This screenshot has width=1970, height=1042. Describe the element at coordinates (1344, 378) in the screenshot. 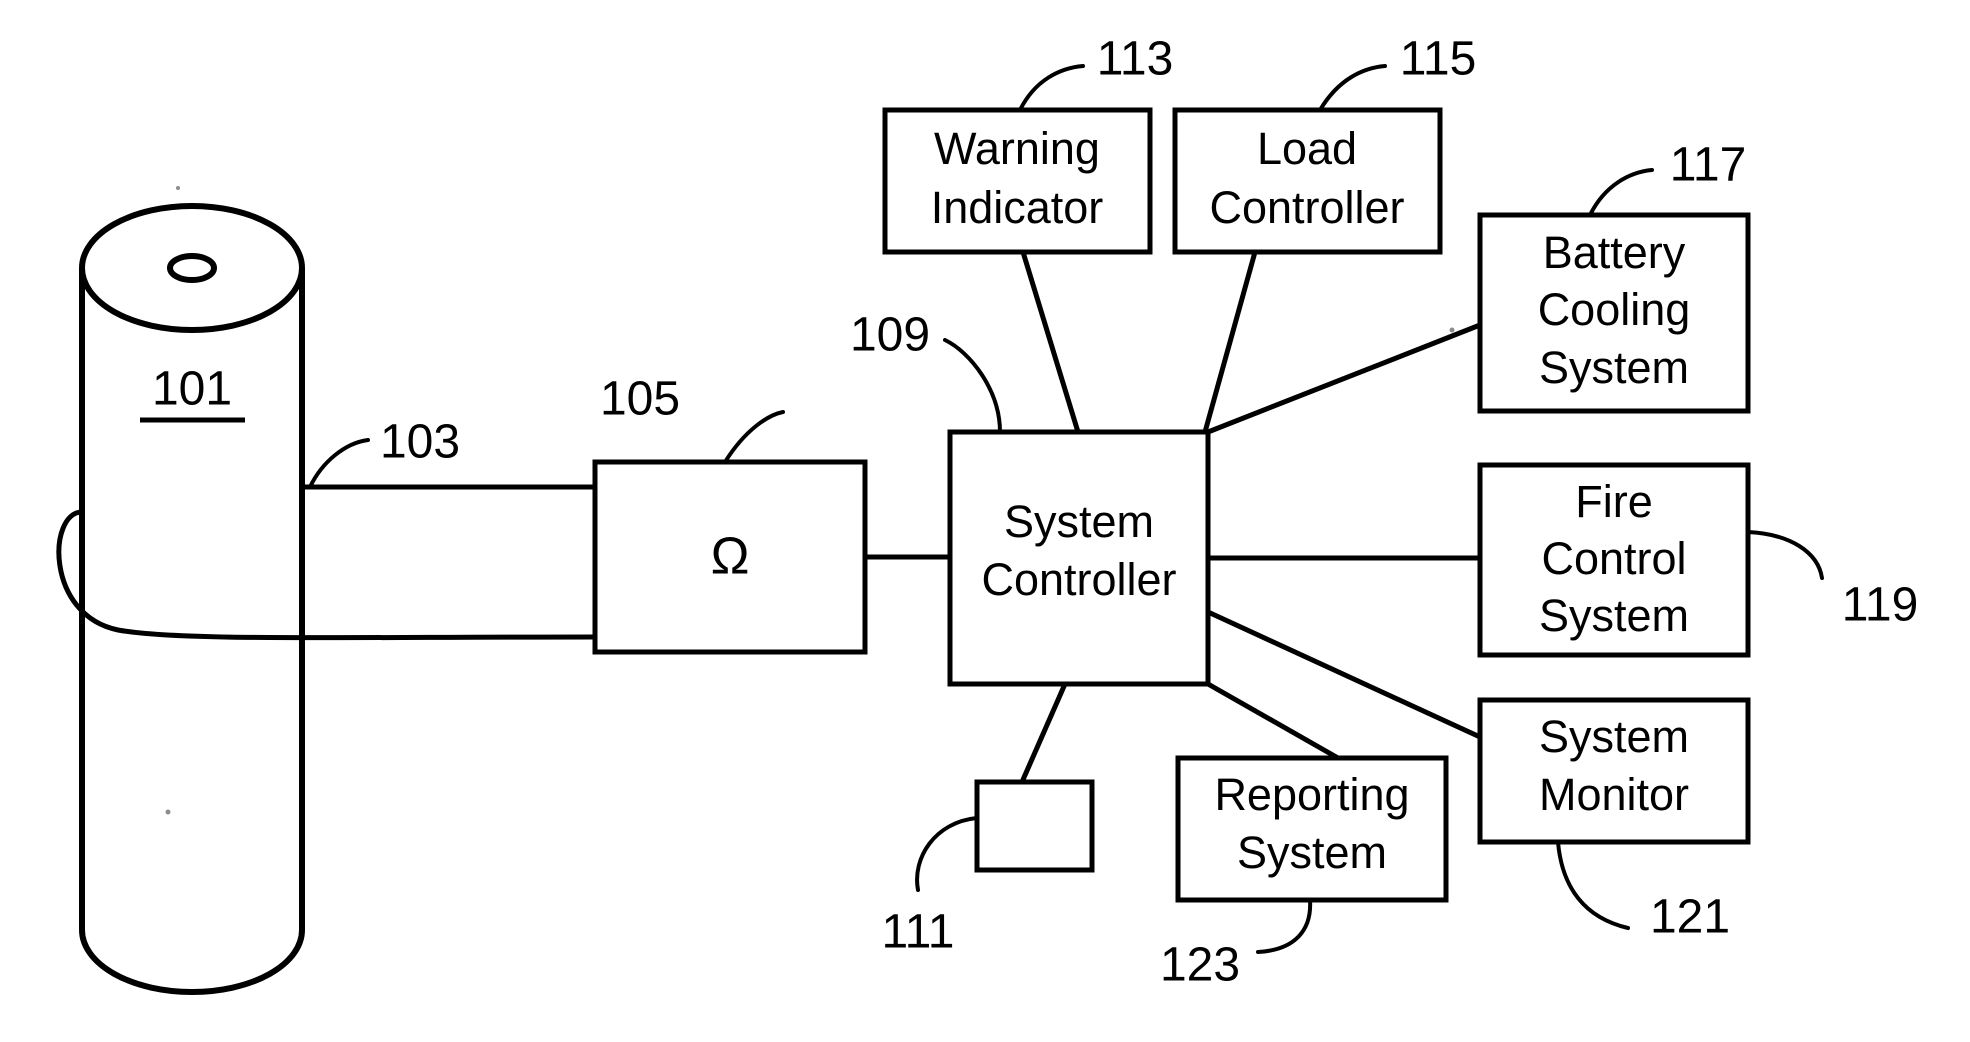

I see `link-controller-to-cooling` at that location.